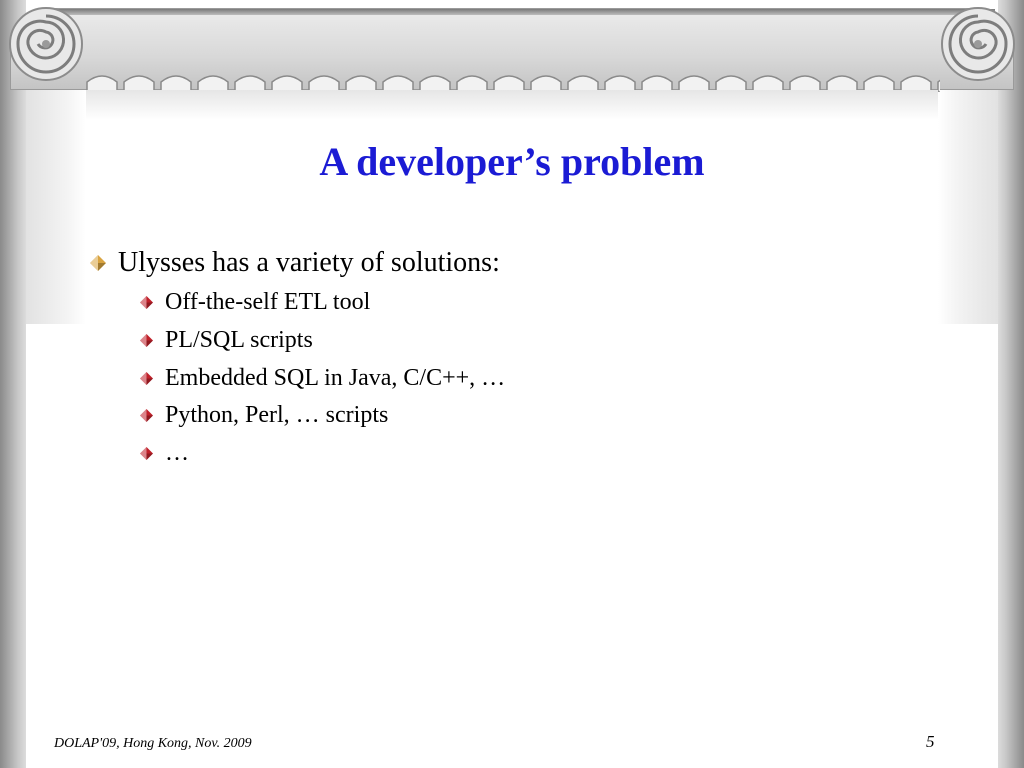 This screenshot has height=768, width=1024. I want to click on bullet-item: Off-the-self ETL tool, so click(255, 302).